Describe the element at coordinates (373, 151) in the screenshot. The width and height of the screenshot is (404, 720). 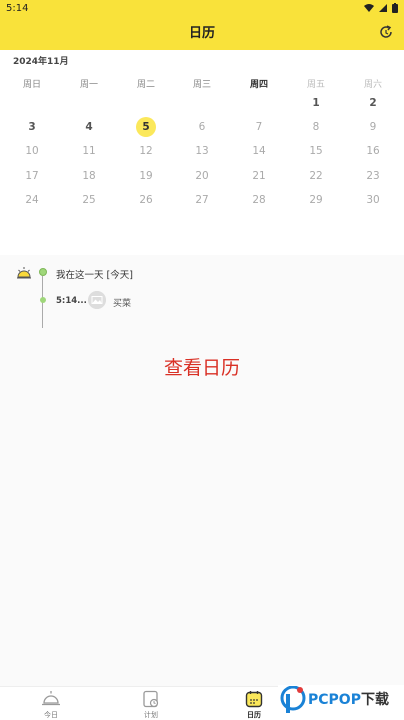
I see `calendar-day: 16` at that location.